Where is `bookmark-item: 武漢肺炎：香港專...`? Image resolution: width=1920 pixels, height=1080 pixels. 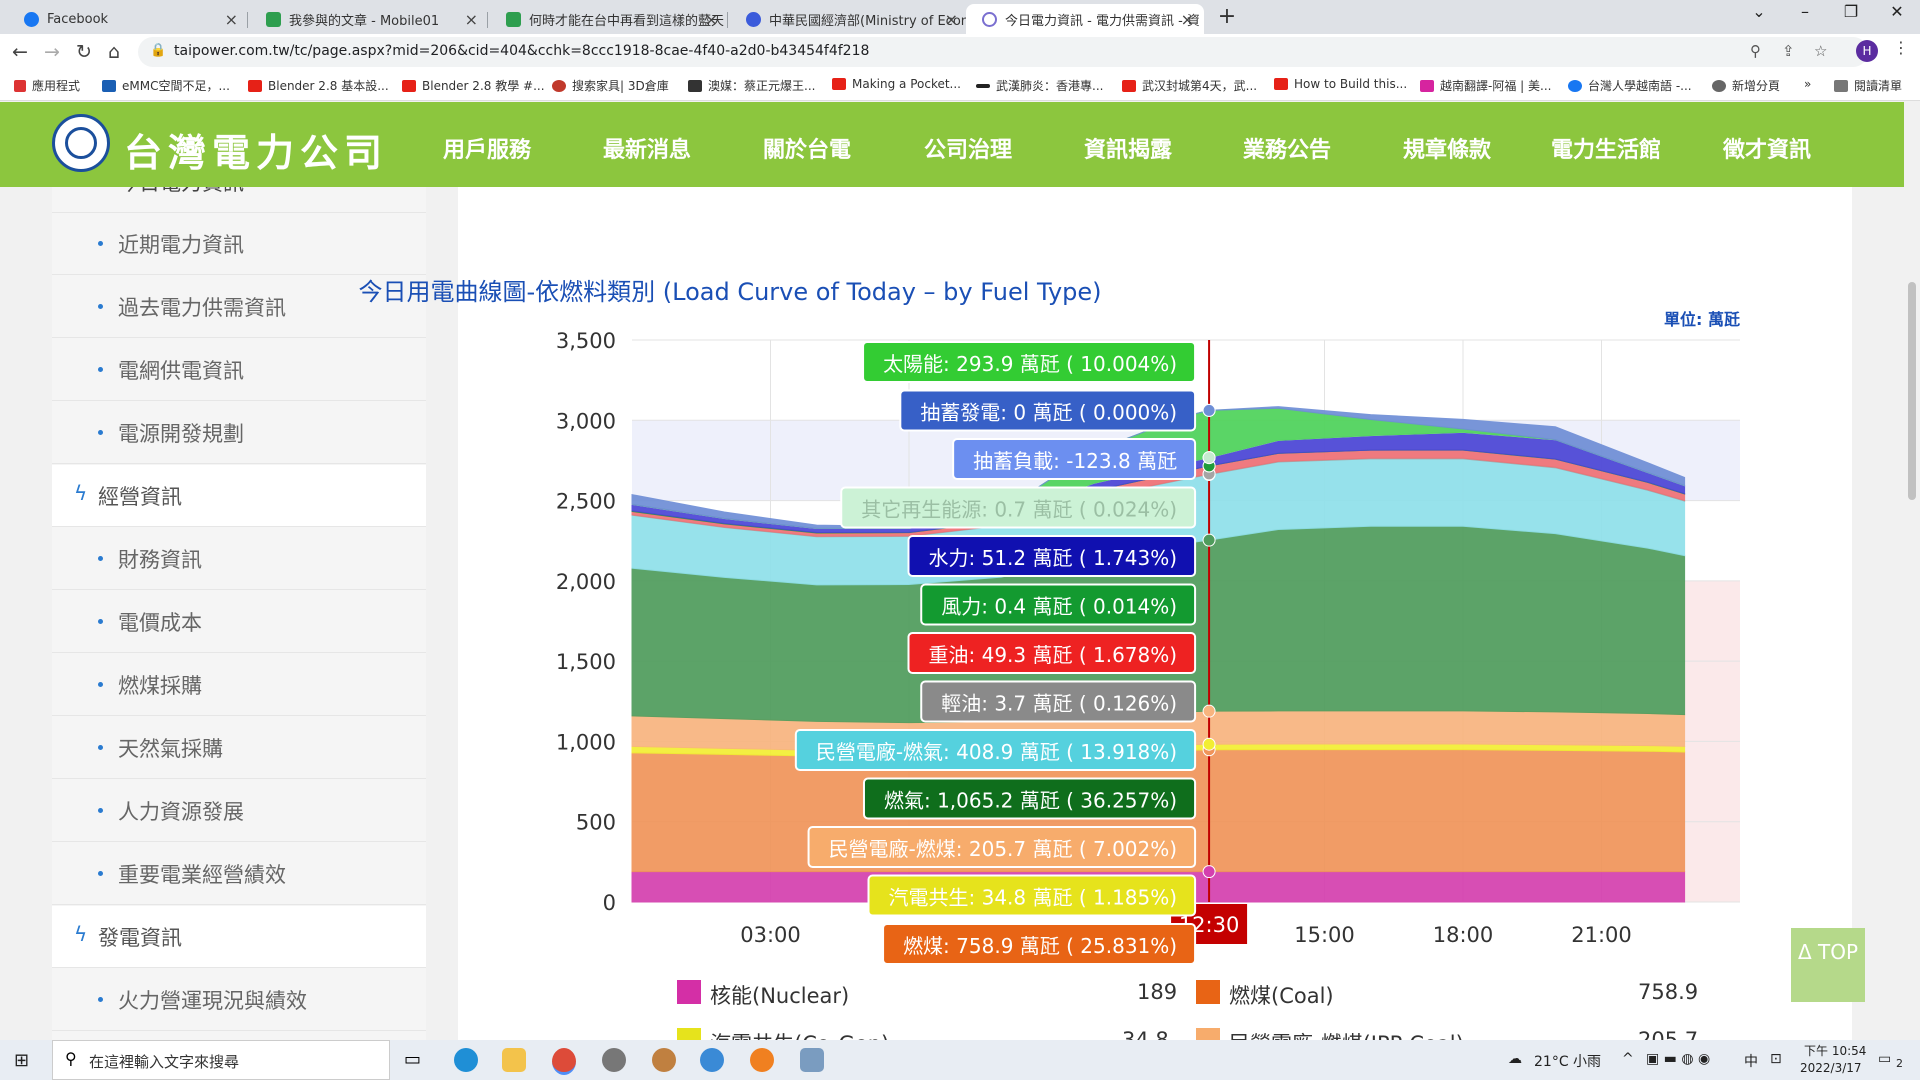 bookmark-item: 武漢肺炎：香港專... is located at coordinates (1039, 85).